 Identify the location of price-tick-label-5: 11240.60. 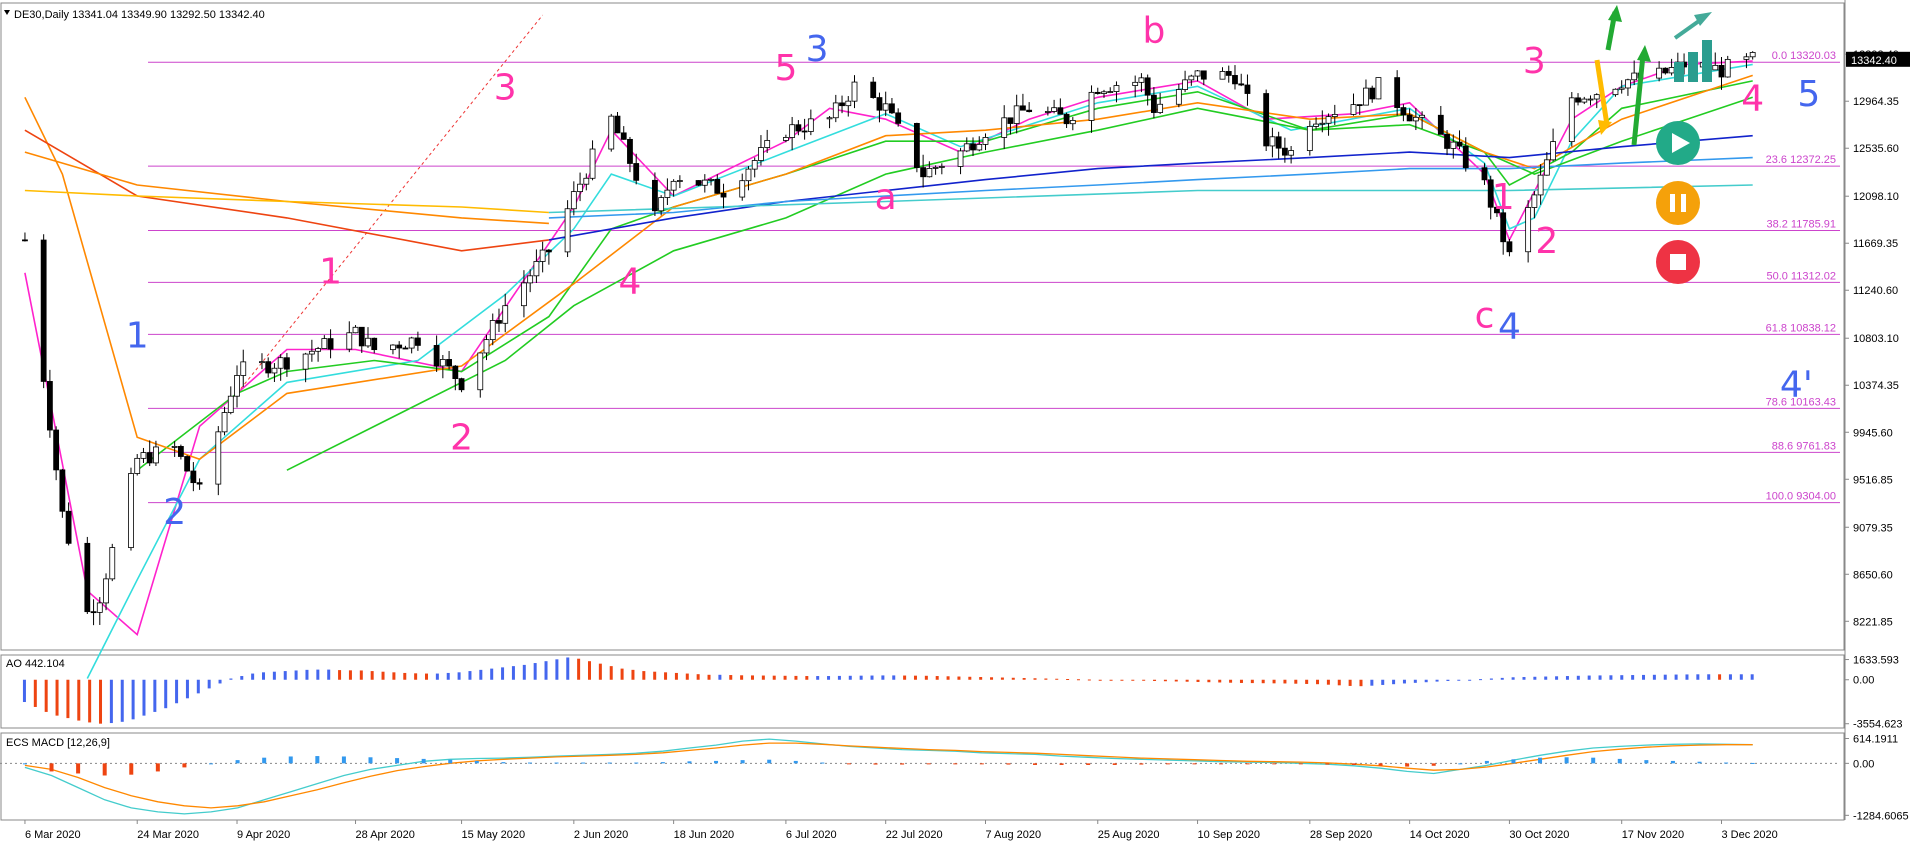
(1875, 291).